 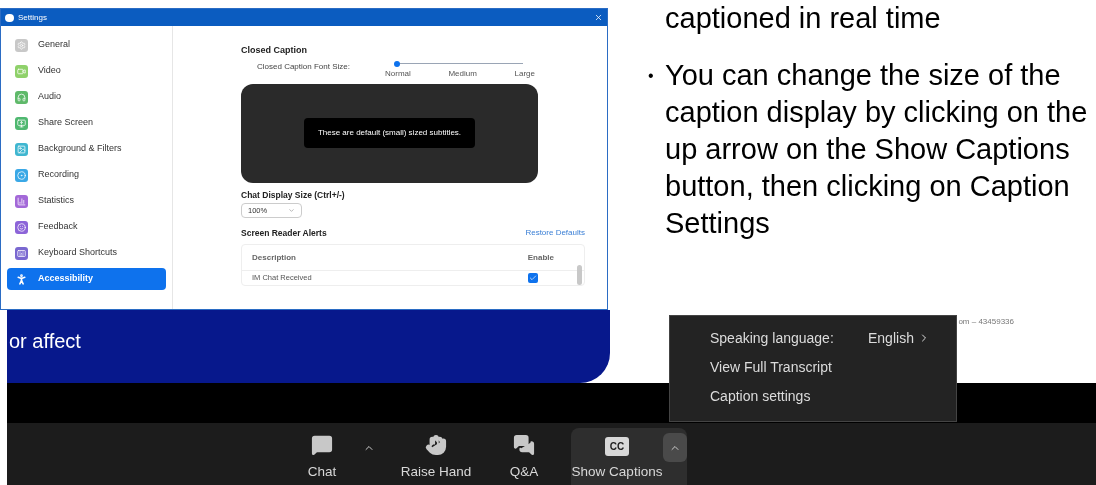 What do you see at coordinates (322, 444) in the screenshot?
I see `speech-bubble-icon` at bounding box center [322, 444].